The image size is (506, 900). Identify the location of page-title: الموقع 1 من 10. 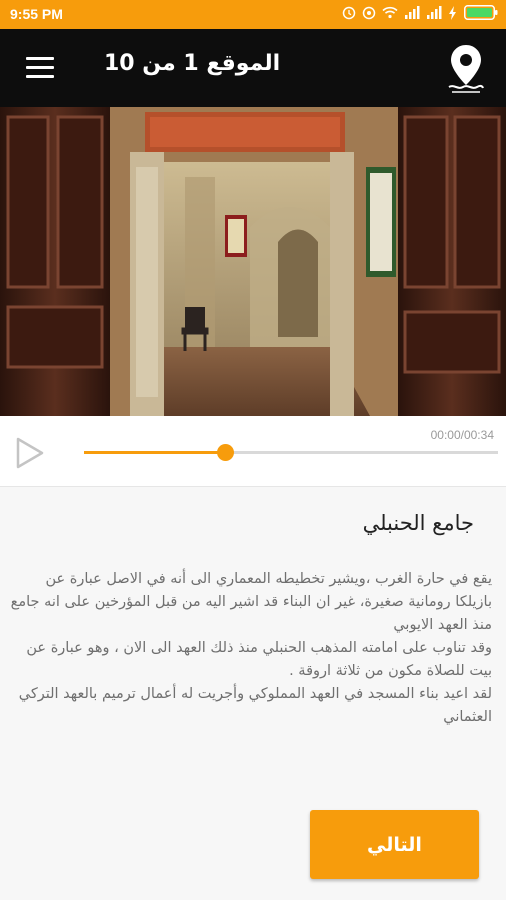
(192, 63).